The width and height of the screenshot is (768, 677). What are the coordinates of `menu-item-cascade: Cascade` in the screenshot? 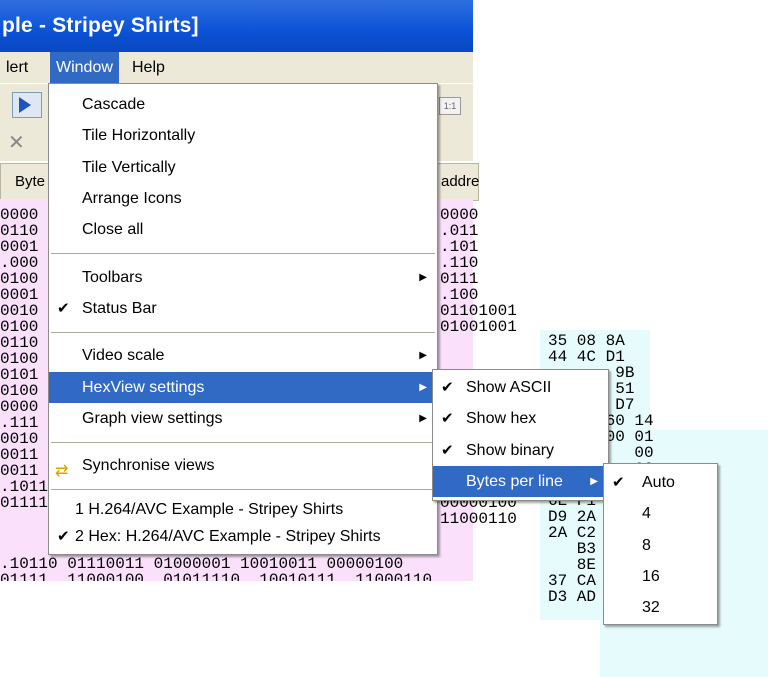 It's located at (243, 104).